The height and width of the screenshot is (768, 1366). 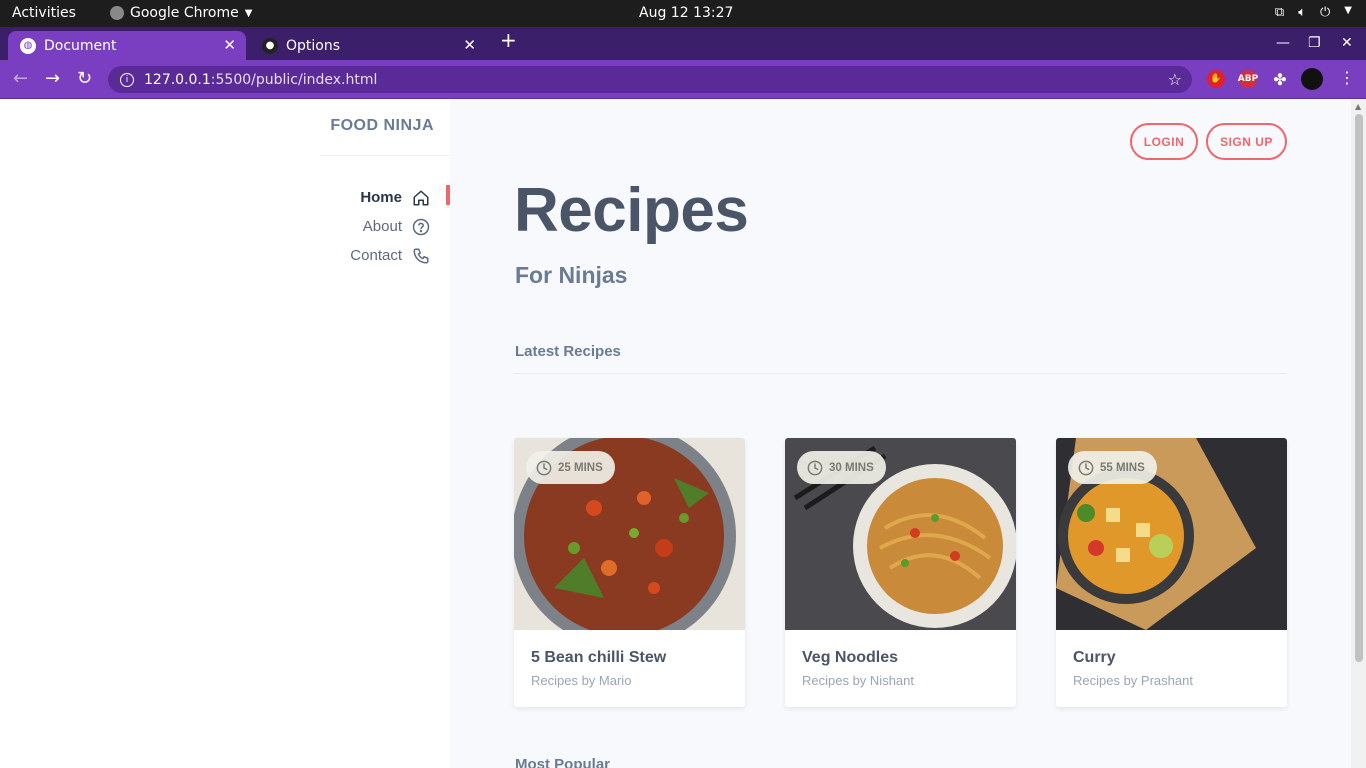 What do you see at coordinates (508, 40) in the screenshot?
I see `new-tab-button: +` at bounding box center [508, 40].